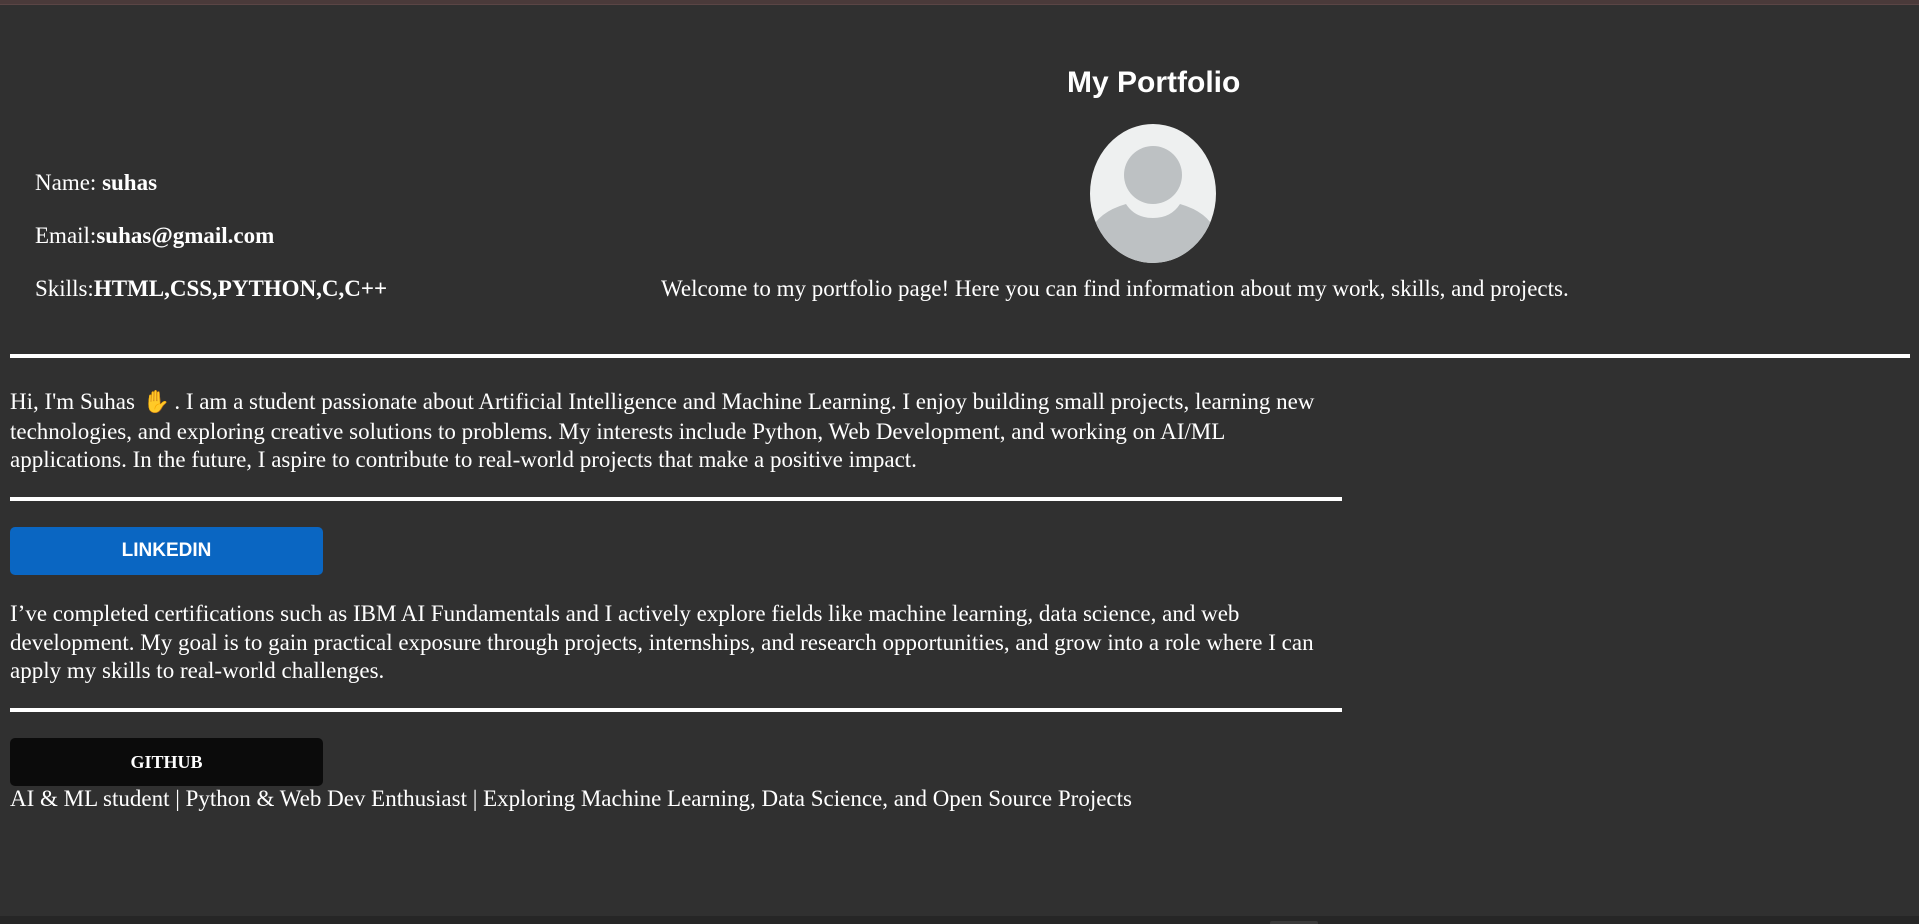  What do you see at coordinates (166, 762) in the screenshot?
I see `github-button: GITHUB` at bounding box center [166, 762].